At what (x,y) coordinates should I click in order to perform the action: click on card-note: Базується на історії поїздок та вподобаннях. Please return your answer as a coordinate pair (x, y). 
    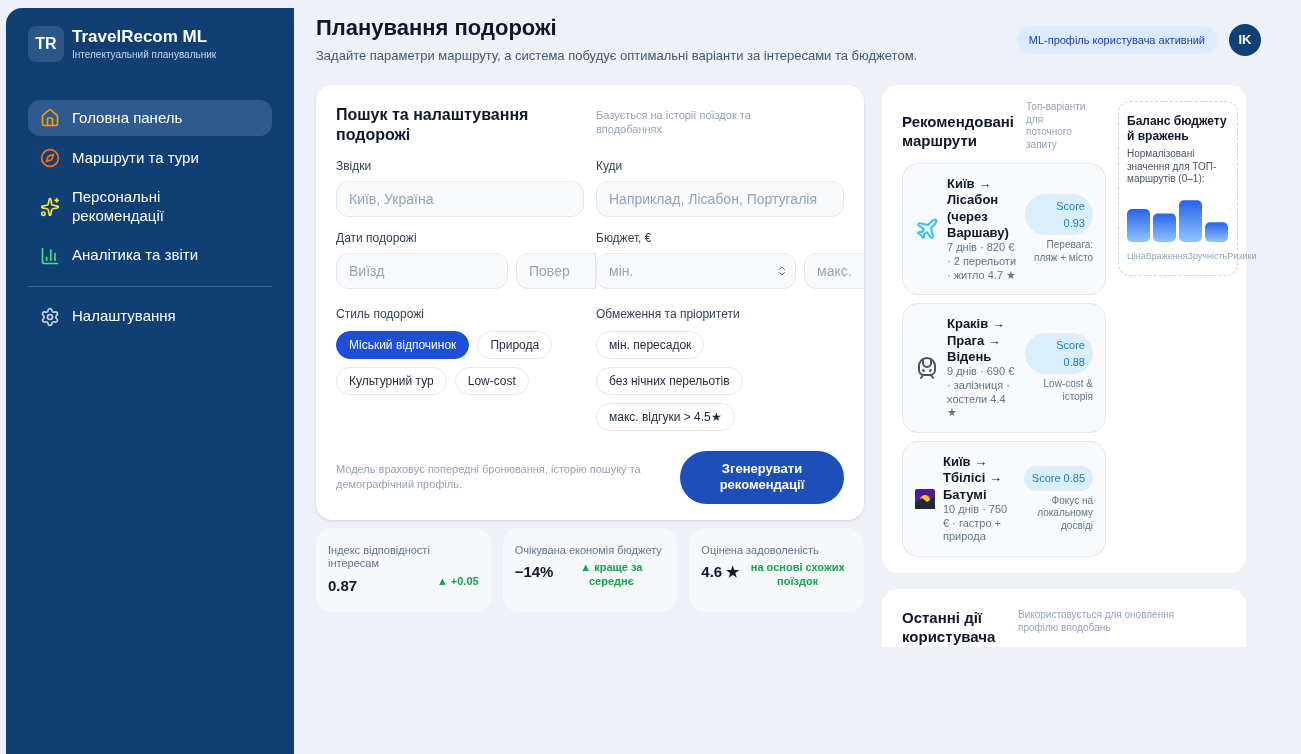
    Looking at the image, I should click on (674, 122).